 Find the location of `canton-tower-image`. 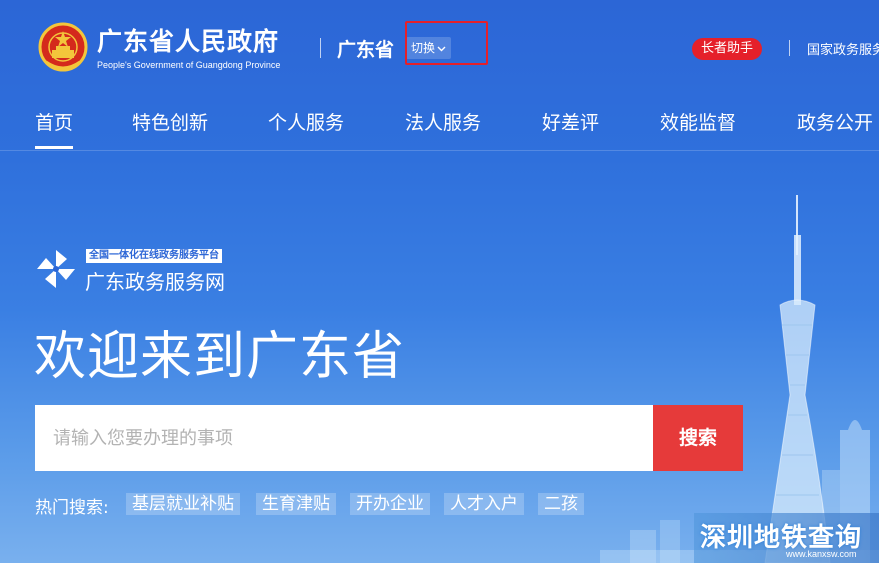

canton-tower-image is located at coordinates (797, 379).